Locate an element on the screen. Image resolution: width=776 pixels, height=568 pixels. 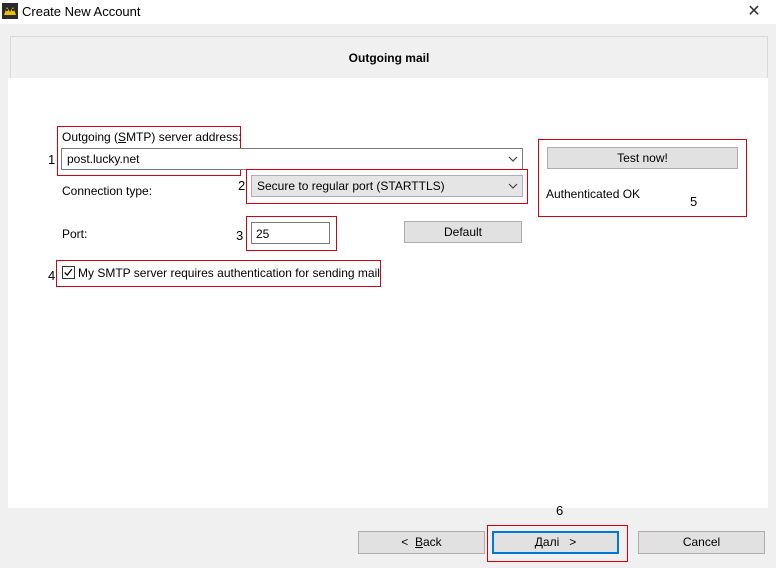
connection-type-label: Connection type: is located at coordinates (107, 191).